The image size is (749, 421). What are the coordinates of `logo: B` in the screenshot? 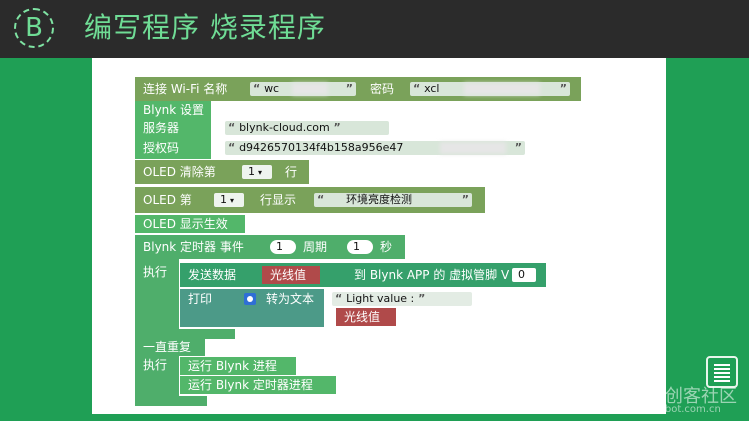 It's located at (34, 28).